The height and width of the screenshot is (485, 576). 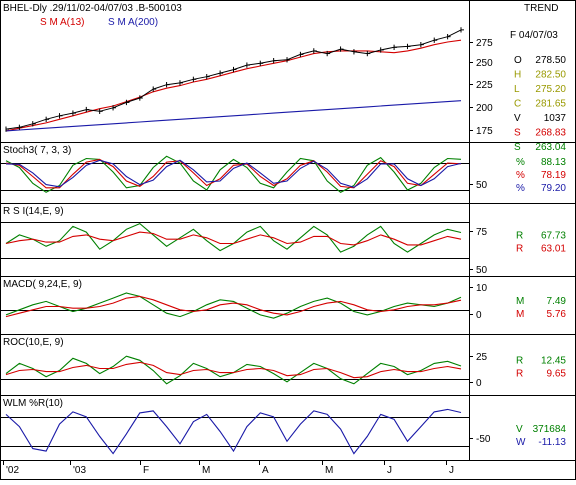 I want to click on readout-value: 63.01, so click(x=553, y=249).